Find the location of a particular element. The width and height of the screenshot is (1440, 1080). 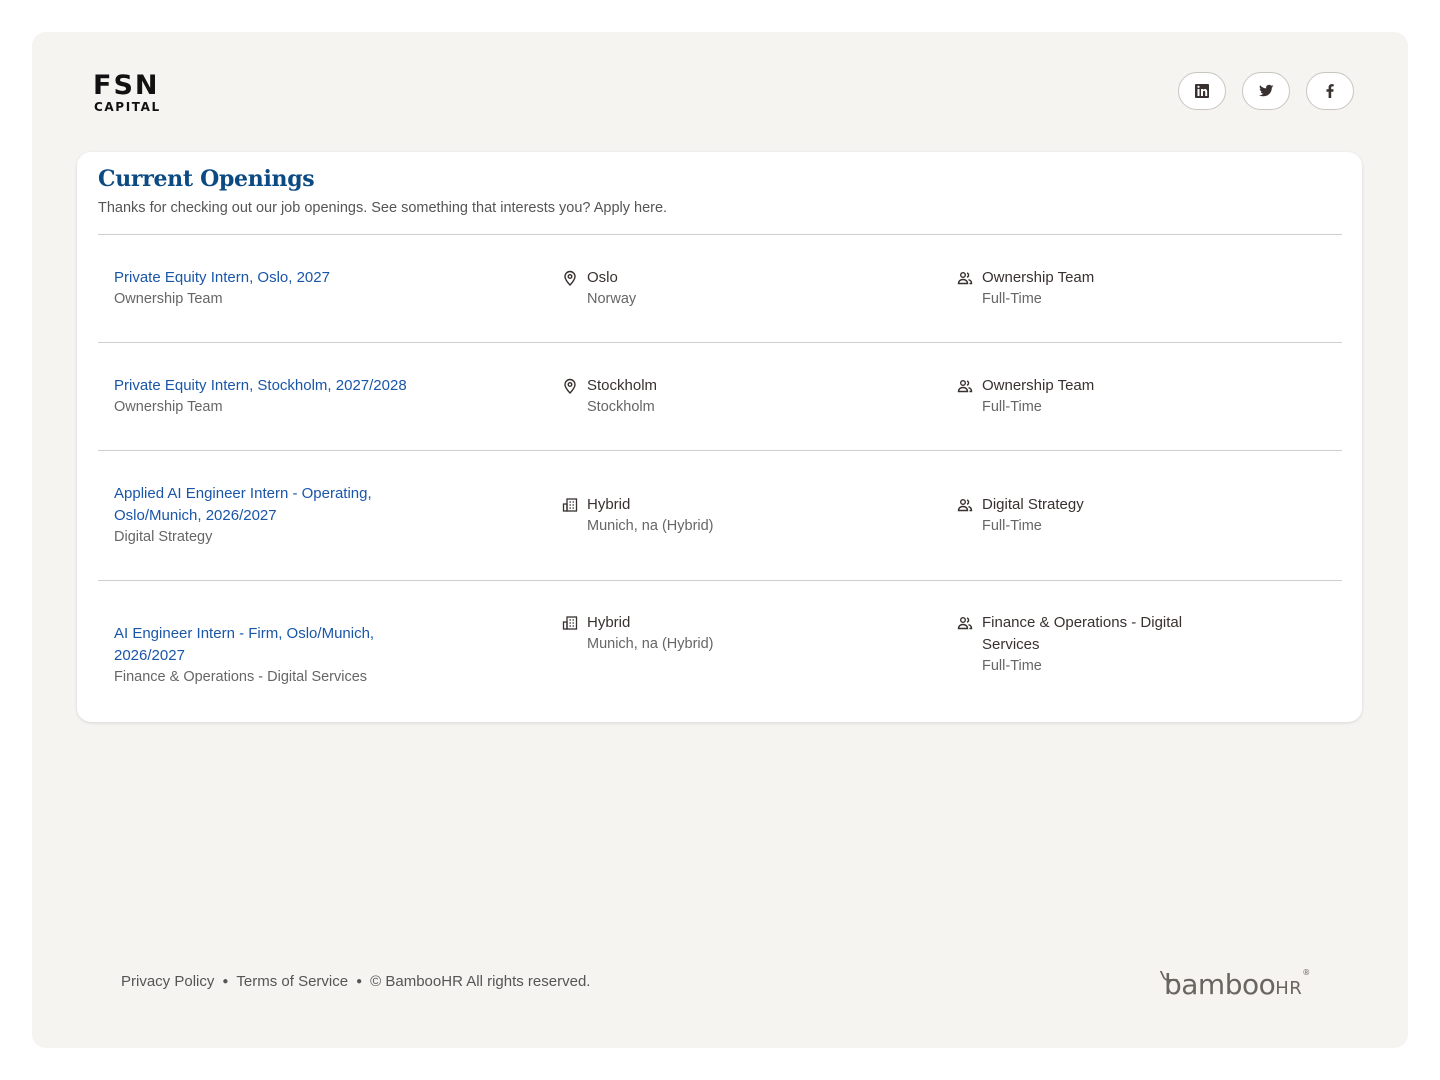

bamboohr-logo-trademark: ® is located at coordinates (1306, 972).